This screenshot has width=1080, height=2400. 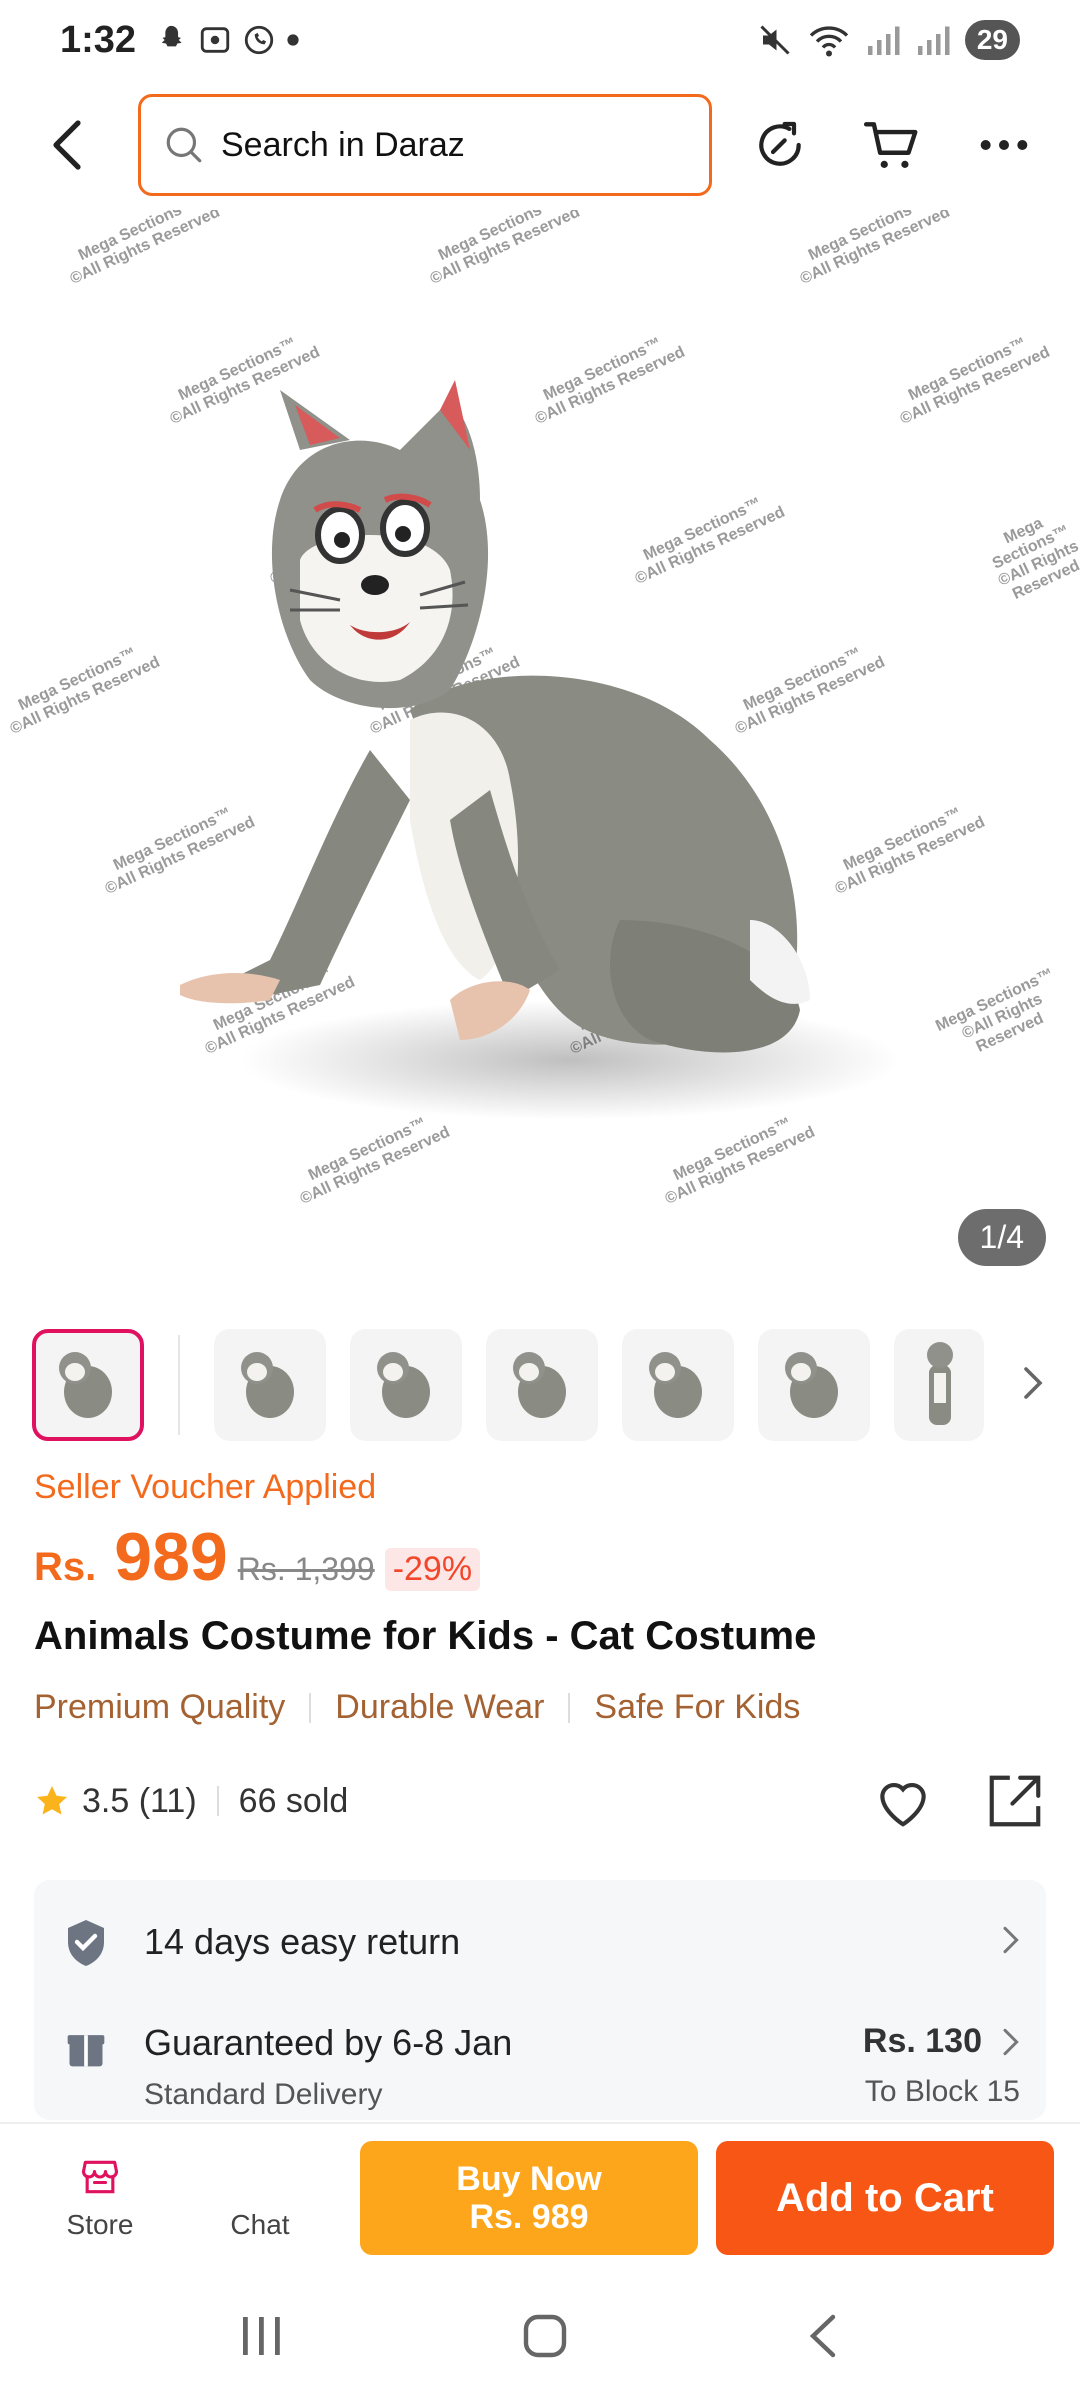 What do you see at coordinates (98, 39) in the screenshot?
I see `status-time: 1:32` at bounding box center [98, 39].